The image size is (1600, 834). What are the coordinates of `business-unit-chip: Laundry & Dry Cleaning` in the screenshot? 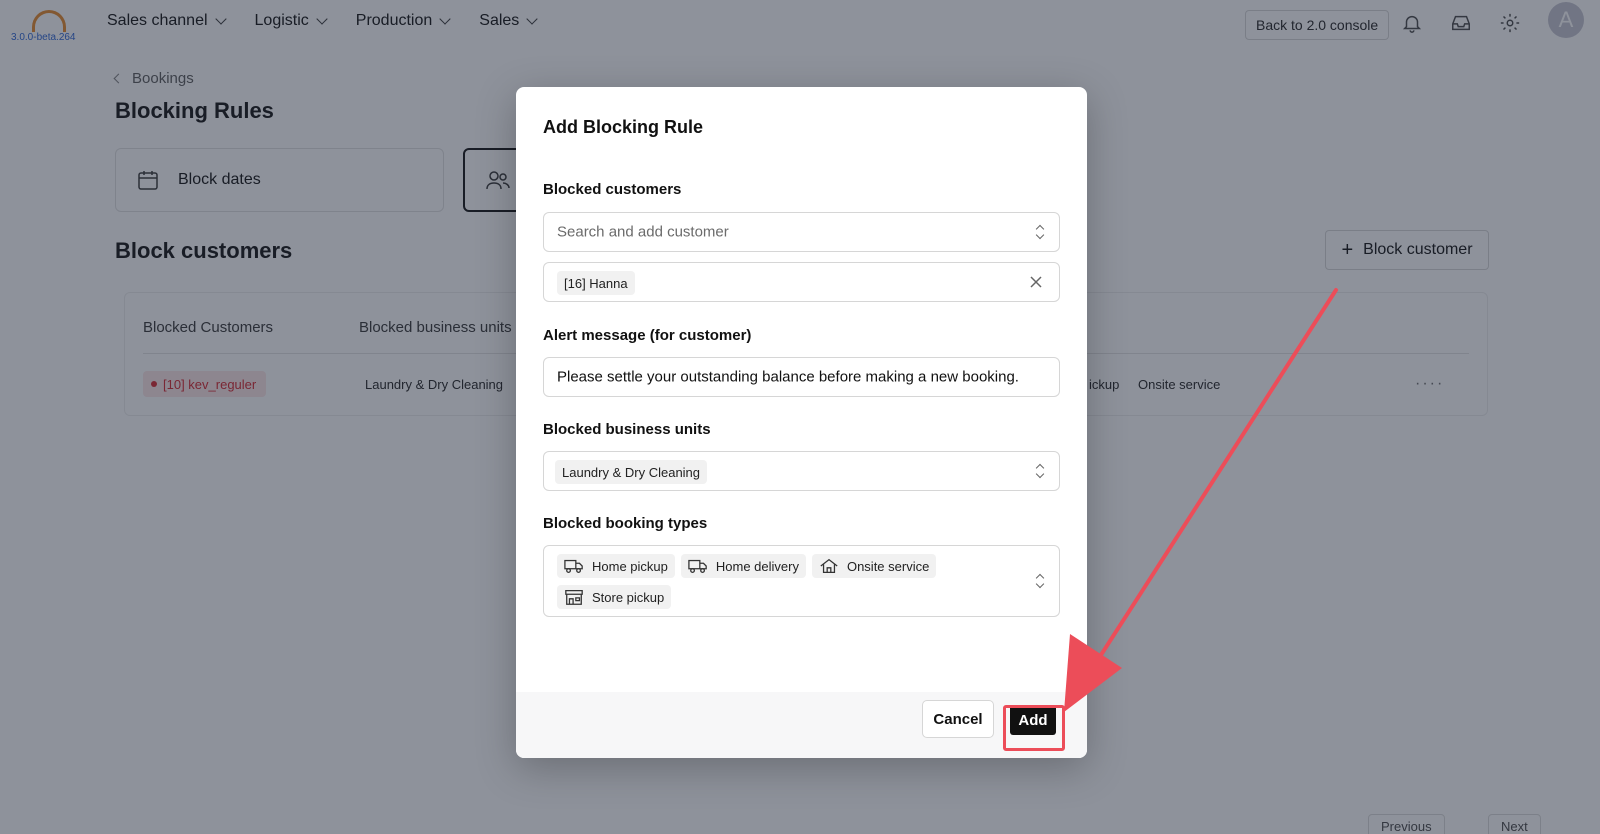 It's located at (631, 472).